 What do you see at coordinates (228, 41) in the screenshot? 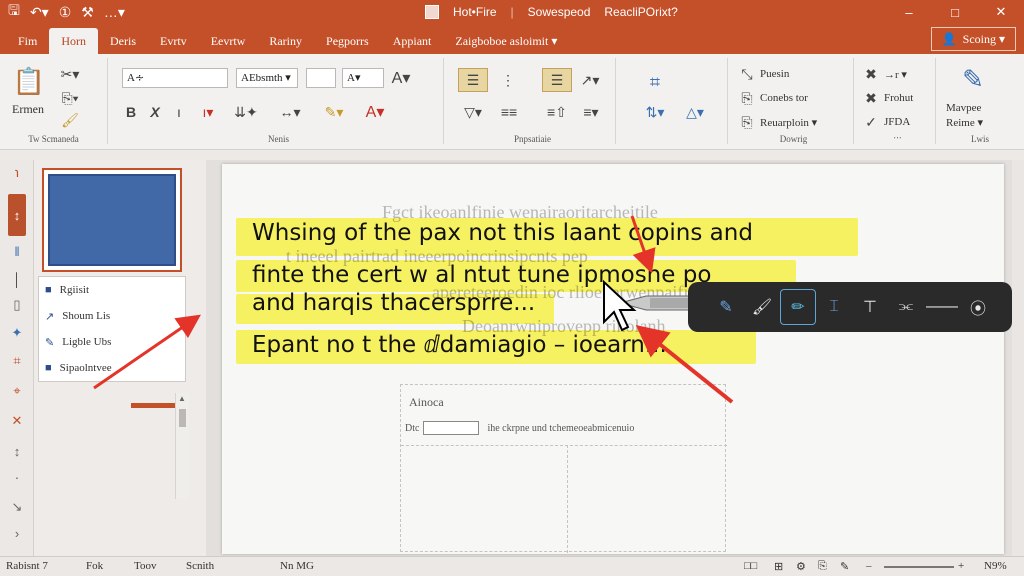
I see `tab-animations: Eevrtw` at bounding box center [228, 41].